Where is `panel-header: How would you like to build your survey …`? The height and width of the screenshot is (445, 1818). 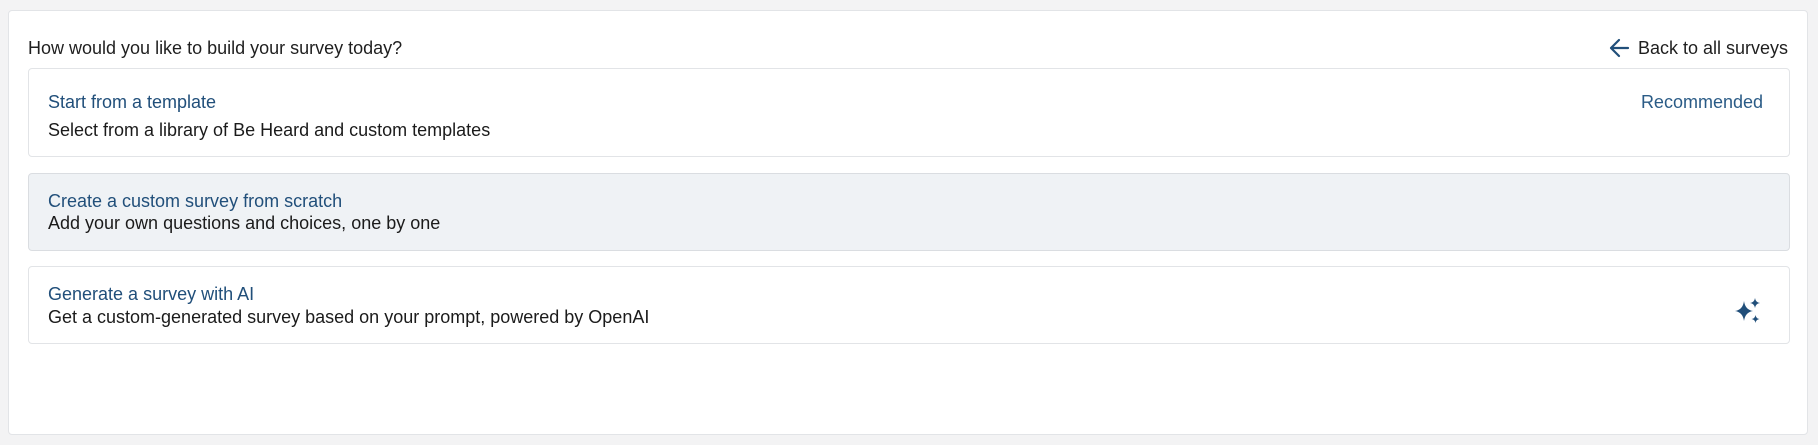
panel-header: How would you like to build your survey … is located at coordinates (908, 48).